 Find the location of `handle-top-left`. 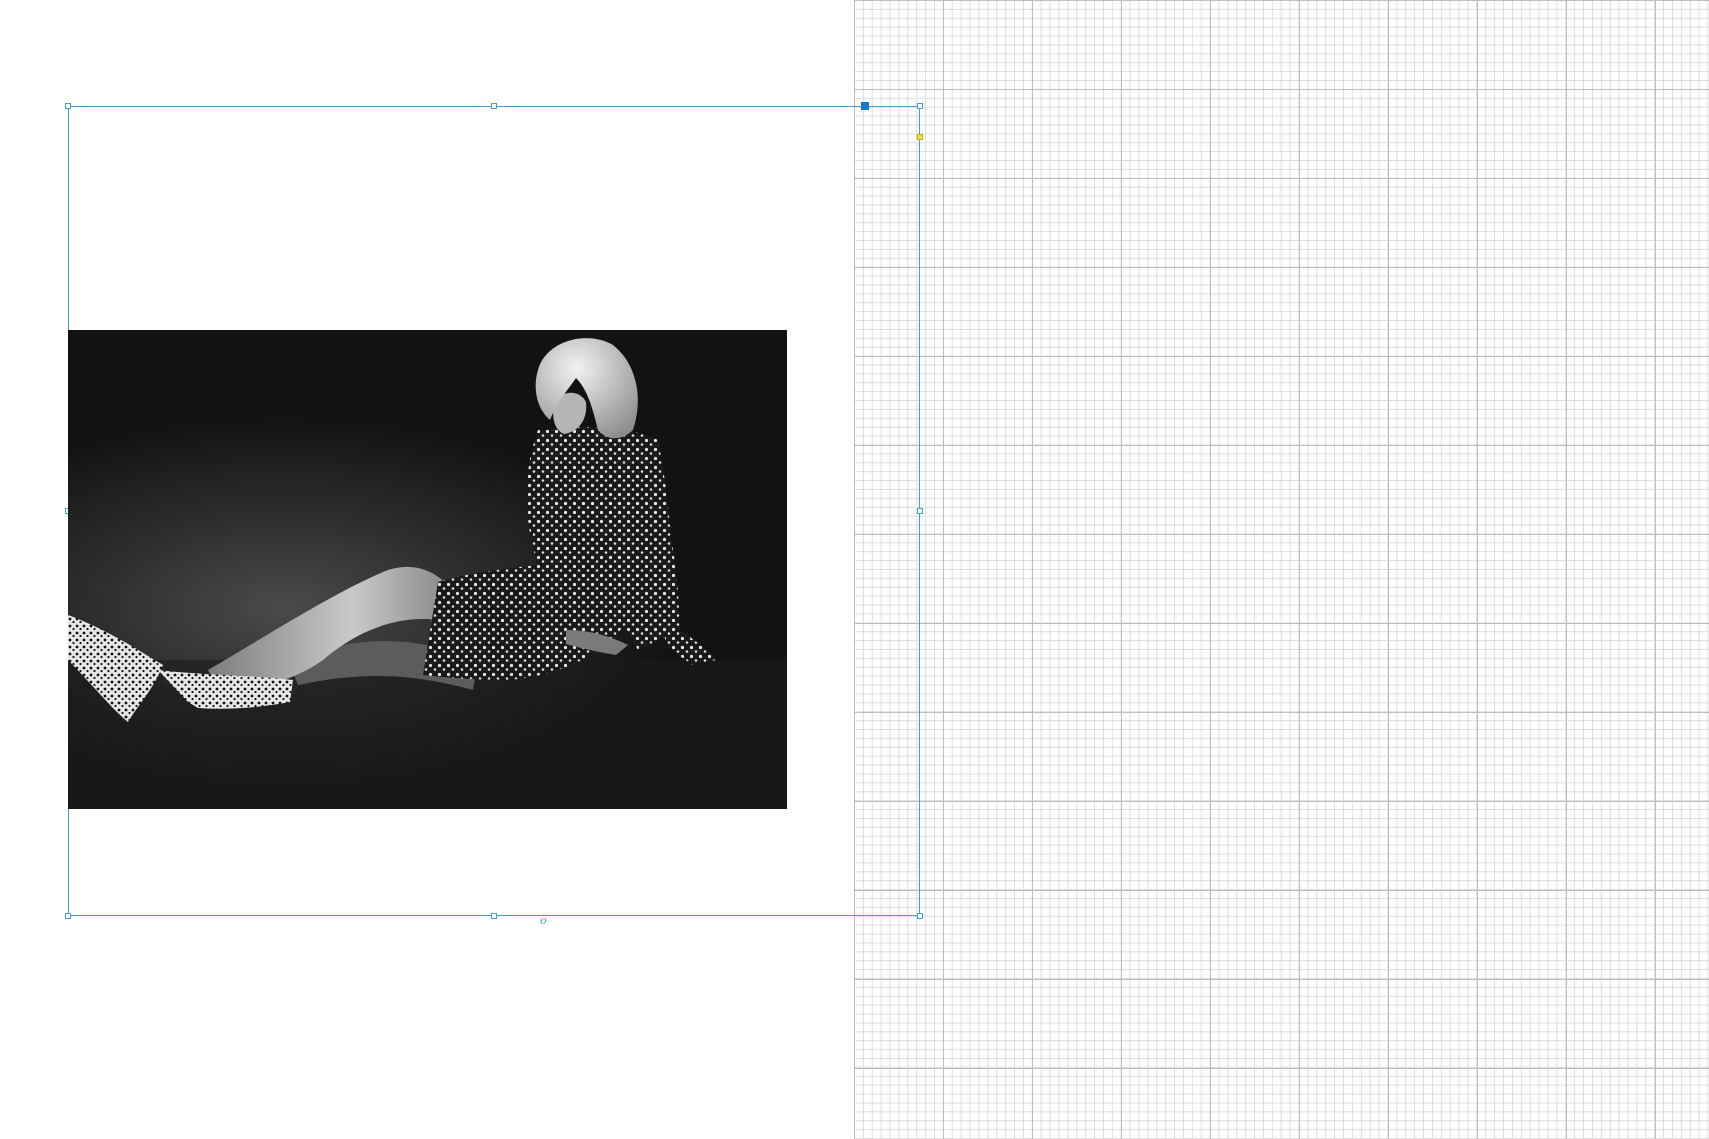

handle-top-left is located at coordinates (68, 106).